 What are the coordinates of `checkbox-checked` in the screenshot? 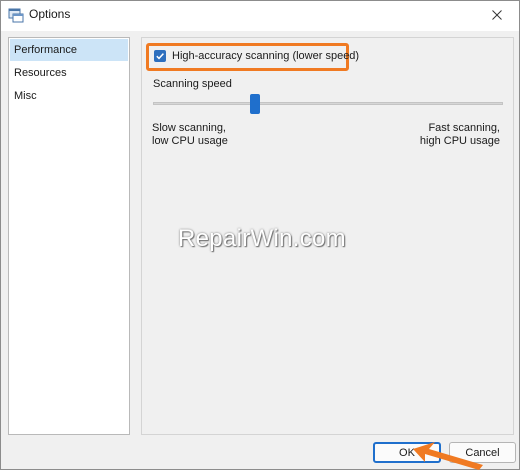 It's located at (160, 56).